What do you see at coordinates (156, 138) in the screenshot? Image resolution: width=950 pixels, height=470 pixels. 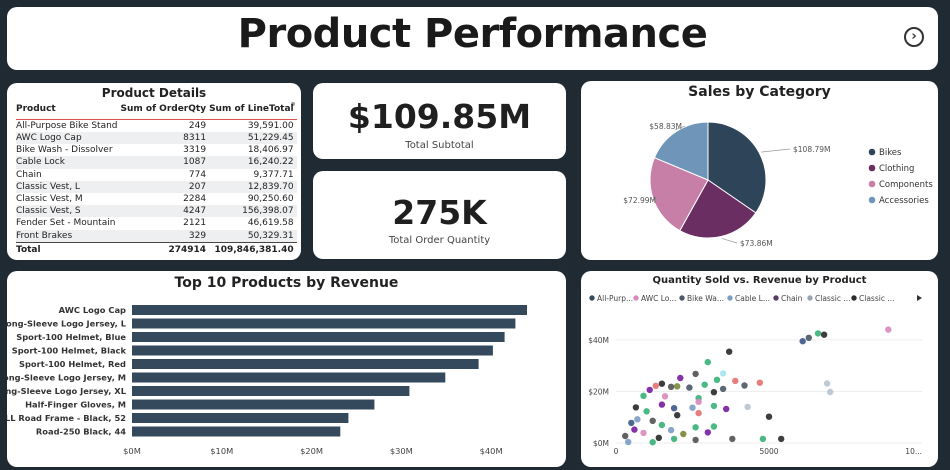 I see `table-row: AWC Logo Cap 8311 51,229.45` at bounding box center [156, 138].